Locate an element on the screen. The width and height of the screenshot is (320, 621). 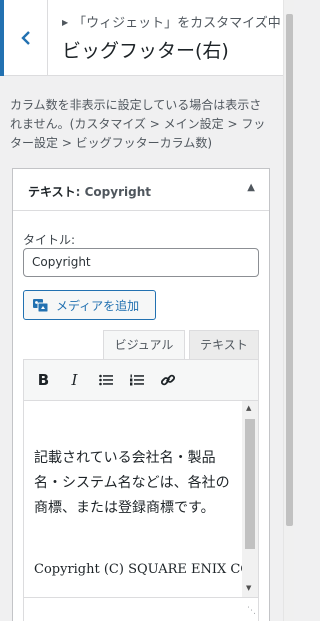
editor-scrollbar: ▲ ▼ is located at coordinates (250, 499).